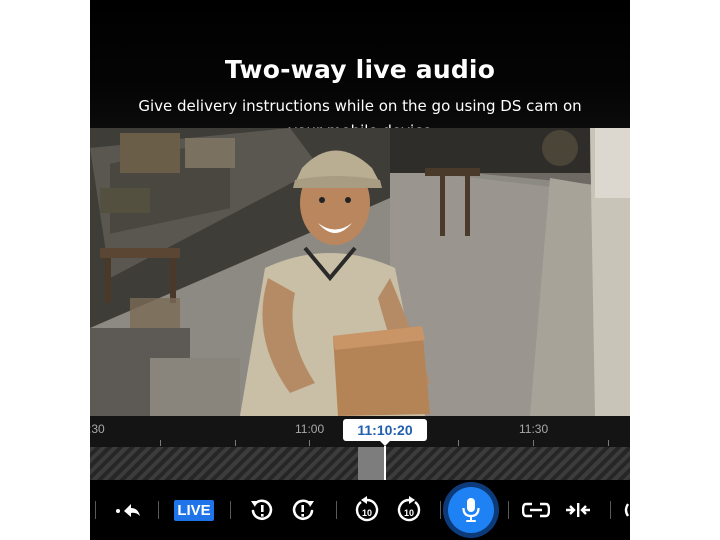 This screenshot has height=540, width=720. I want to click on tick-label-1: 11:00, so click(310, 429).